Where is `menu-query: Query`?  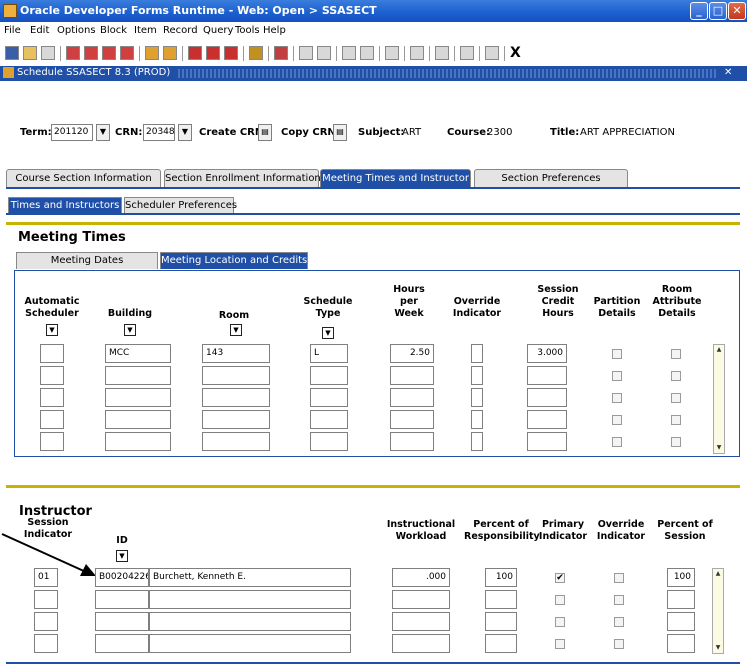
menu-query: Query is located at coordinates (218, 30).